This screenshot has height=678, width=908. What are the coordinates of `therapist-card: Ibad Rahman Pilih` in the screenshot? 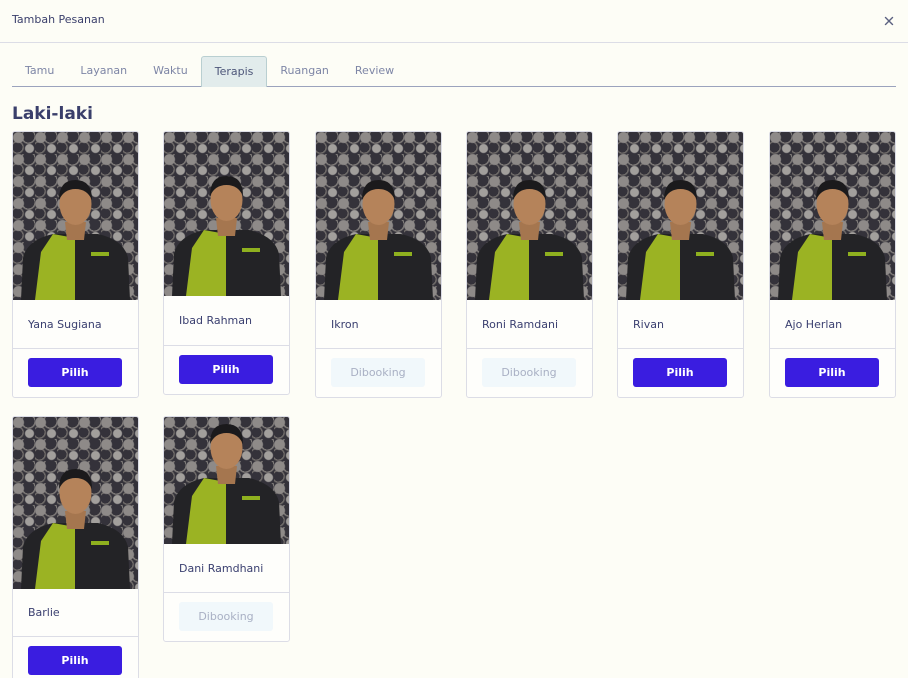 It's located at (226, 263).